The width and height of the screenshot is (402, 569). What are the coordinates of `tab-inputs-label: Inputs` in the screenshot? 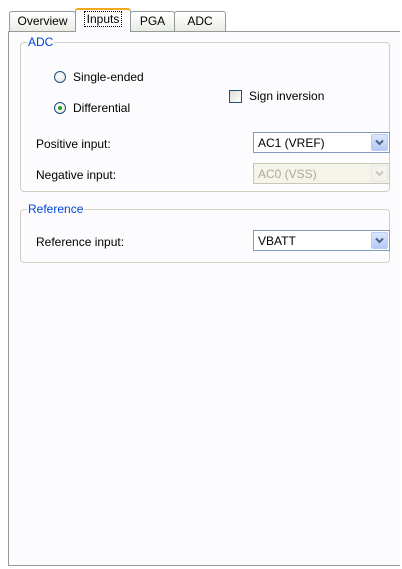 It's located at (103, 19).